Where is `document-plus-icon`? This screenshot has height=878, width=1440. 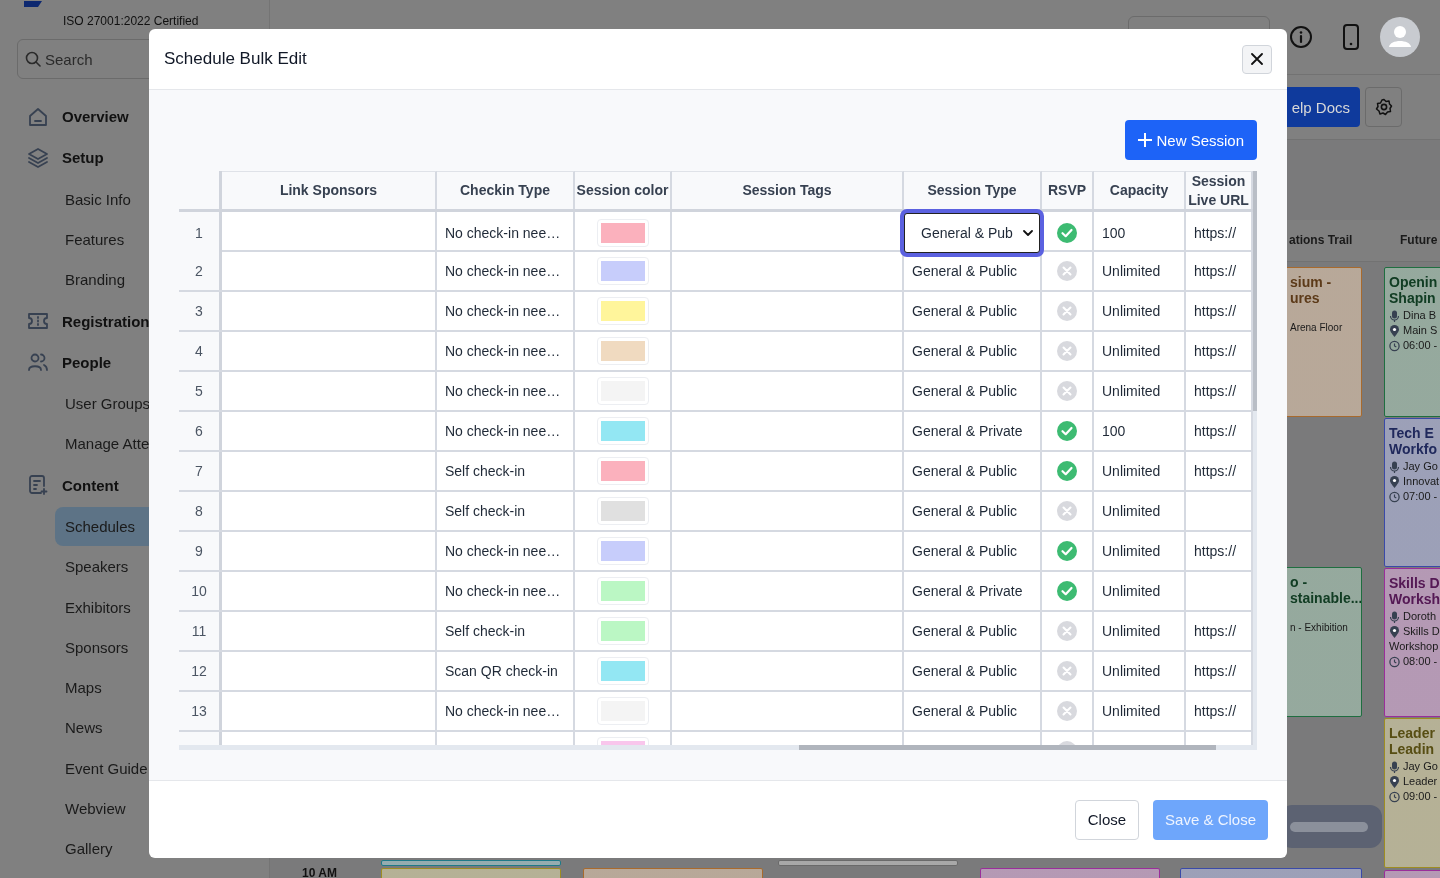
document-plus-icon is located at coordinates (38, 485).